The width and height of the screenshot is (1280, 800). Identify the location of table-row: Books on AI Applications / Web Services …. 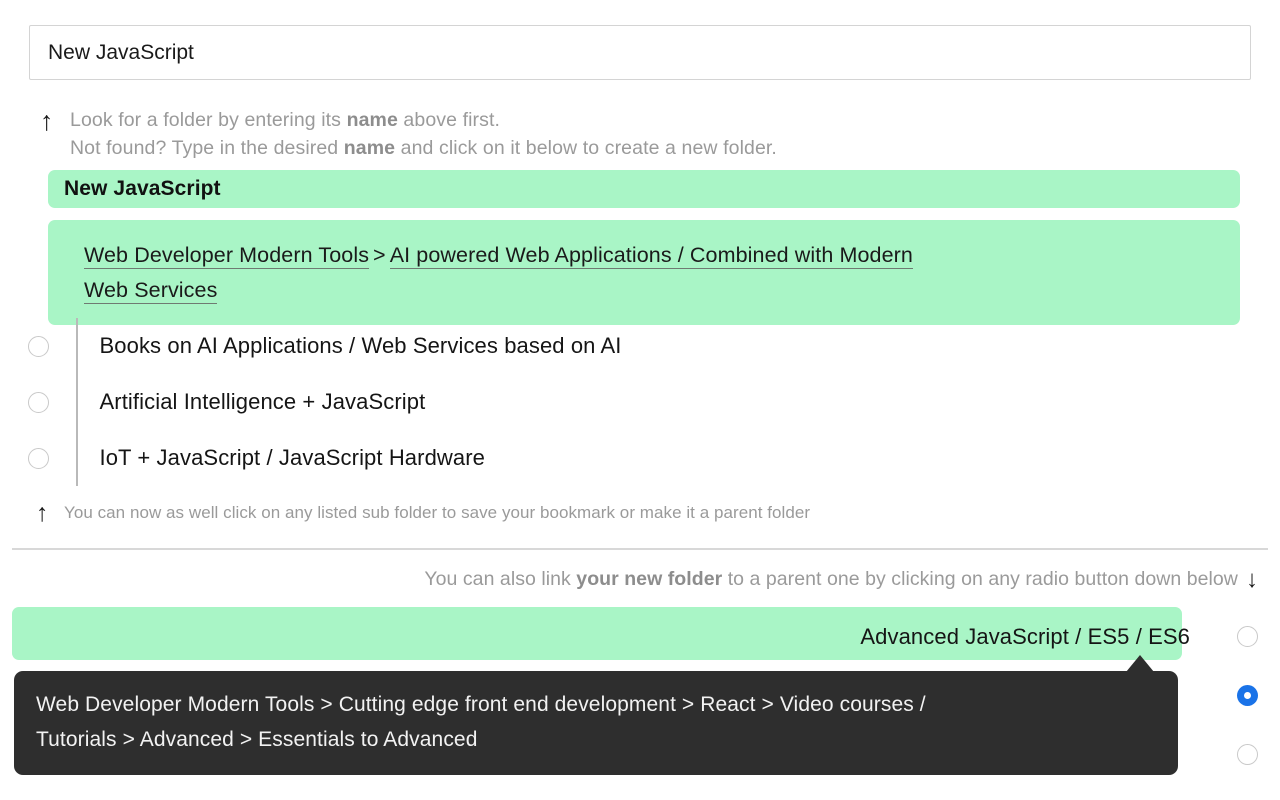
(640, 346).